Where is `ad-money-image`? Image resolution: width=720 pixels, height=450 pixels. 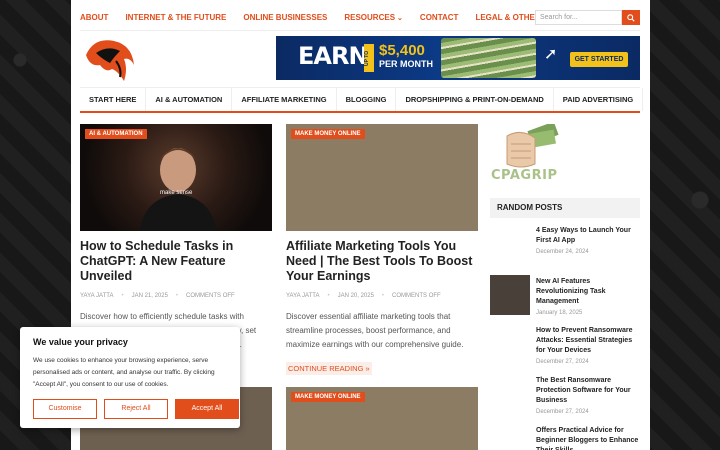 ad-money-image is located at coordinates (488, 58).